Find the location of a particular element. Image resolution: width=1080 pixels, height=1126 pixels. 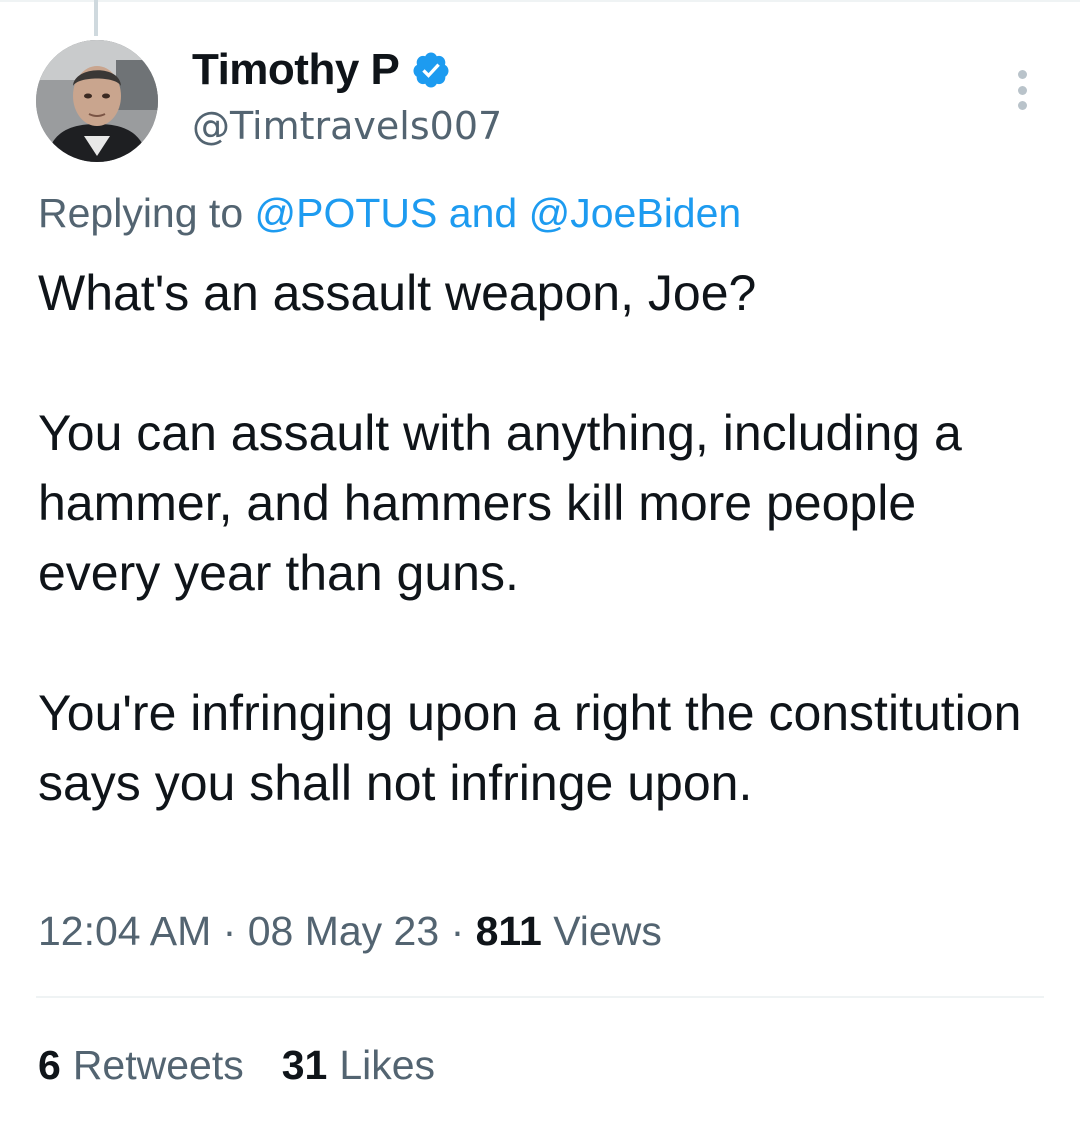

views-count: 811 is located at coordinates (508, 931).